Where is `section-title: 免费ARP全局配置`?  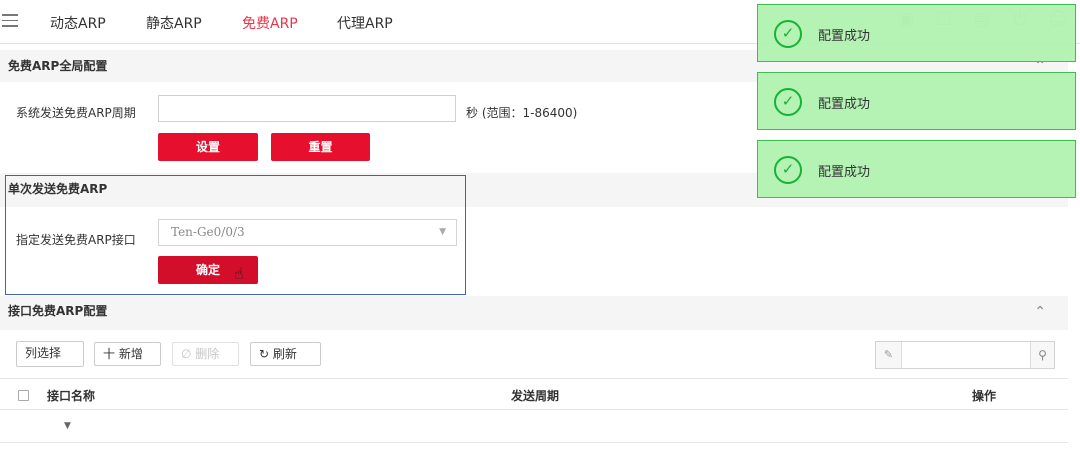 section-title: 免费ARP全局配置 is located at coordinates (58, 66).